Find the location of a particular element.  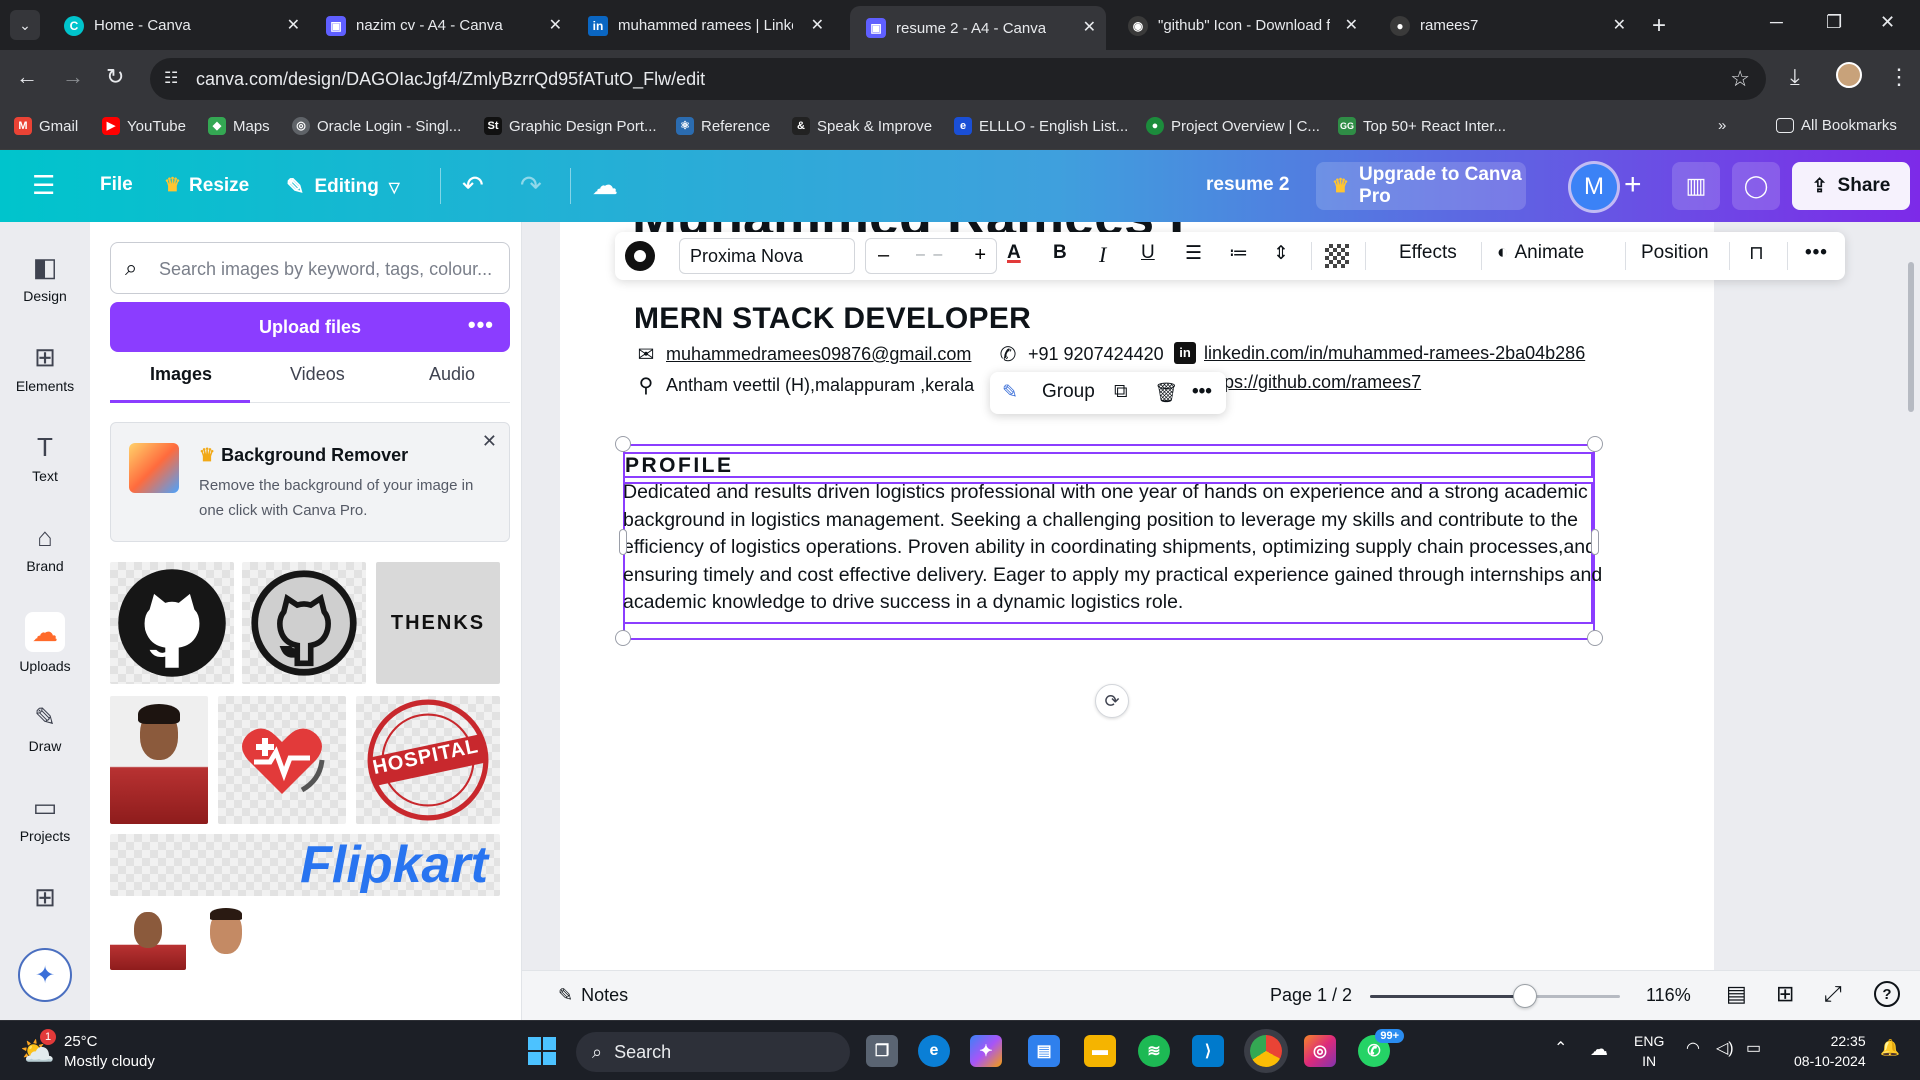

document-title: resume 2 is located at coordinates (1247, 185).